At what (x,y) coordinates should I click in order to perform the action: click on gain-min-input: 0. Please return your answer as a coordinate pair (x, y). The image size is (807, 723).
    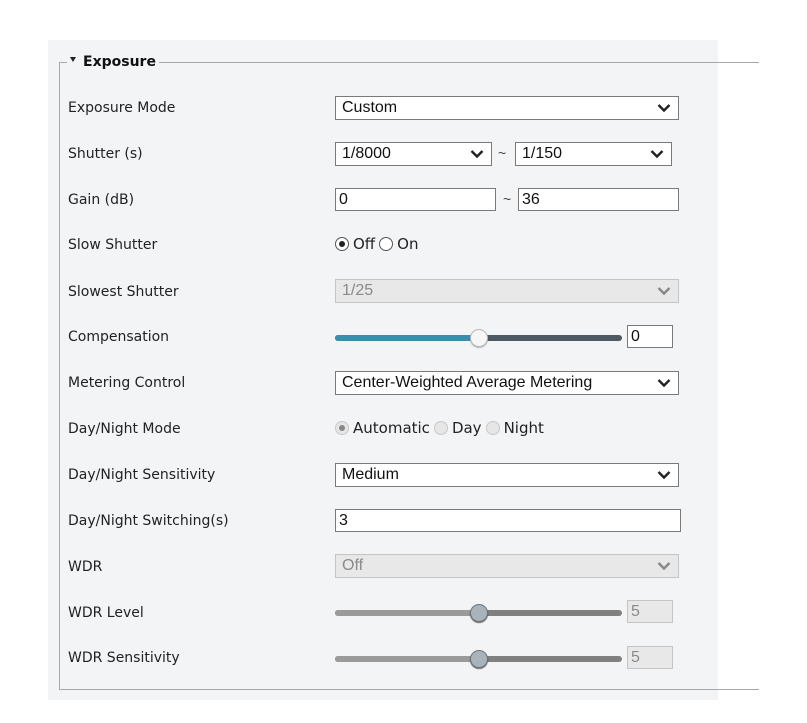
    Looking at the image, I should click on (415, 199).